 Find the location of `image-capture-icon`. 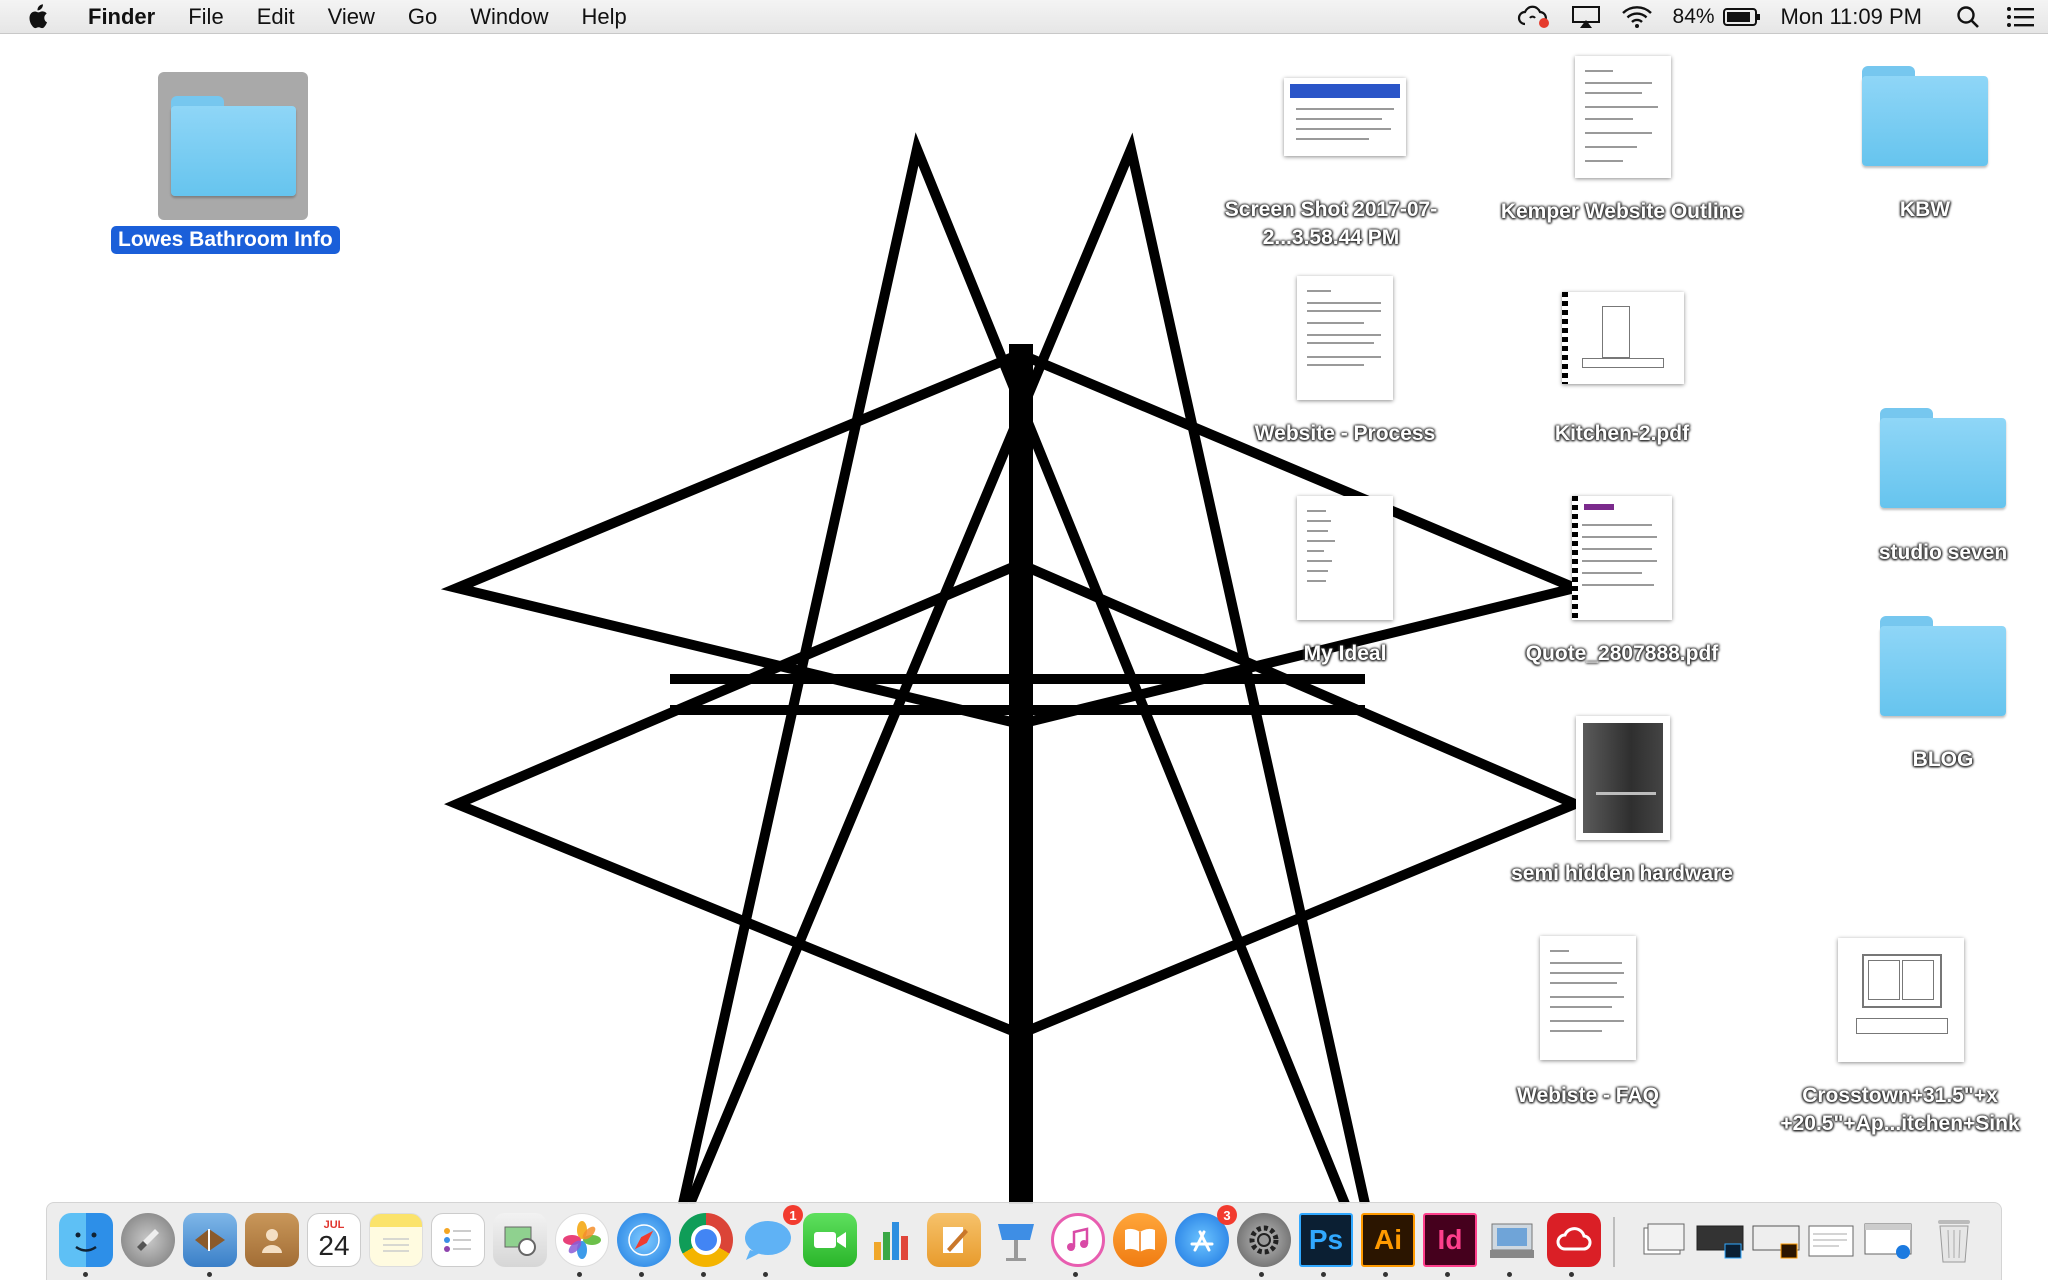

image-capture-icon is located at coordinates (1512, 1240).